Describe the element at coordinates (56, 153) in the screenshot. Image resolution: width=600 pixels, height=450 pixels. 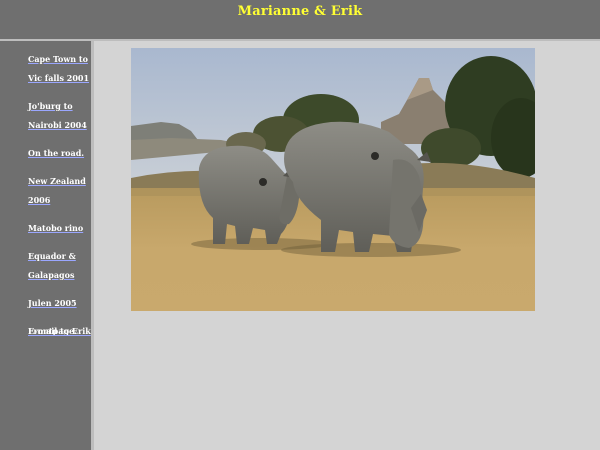
I see `nav-link-on-the-road: On the road.` at that location.